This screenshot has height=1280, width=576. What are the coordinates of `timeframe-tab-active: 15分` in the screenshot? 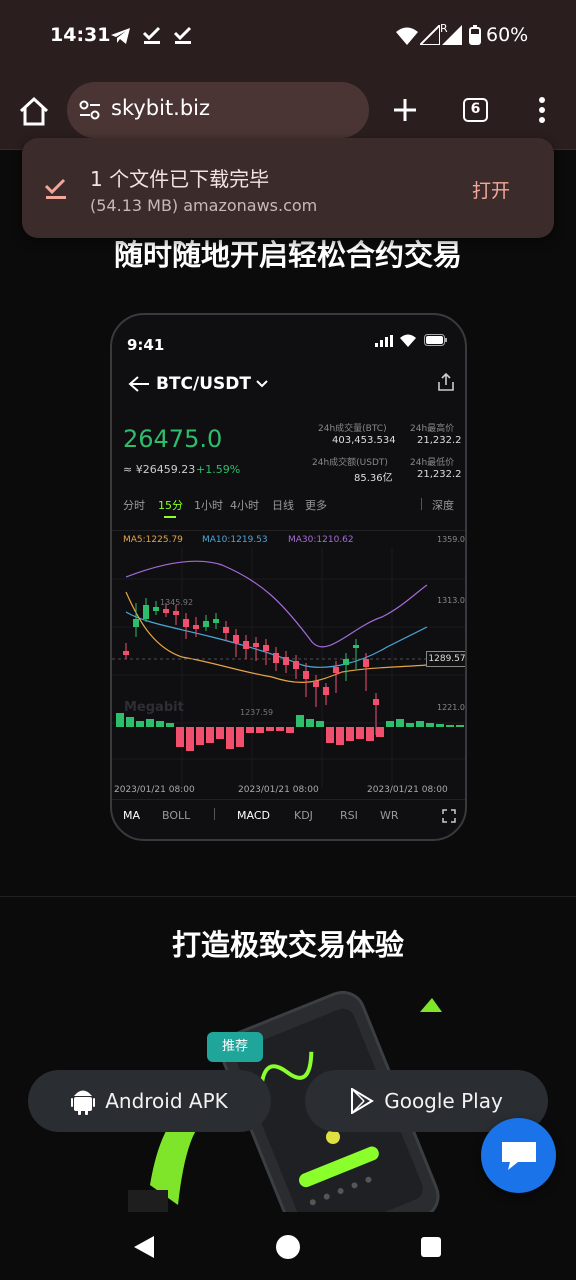 It's located at (170, 505).